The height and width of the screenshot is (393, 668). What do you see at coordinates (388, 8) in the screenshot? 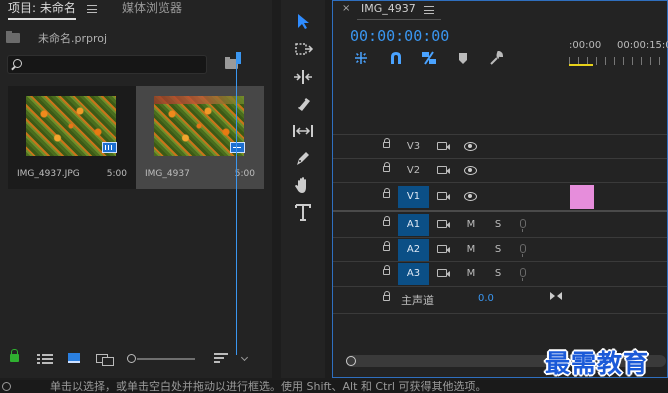
I see `sequence-tab-title: IMG_4937` at bounding box center [388, 8].